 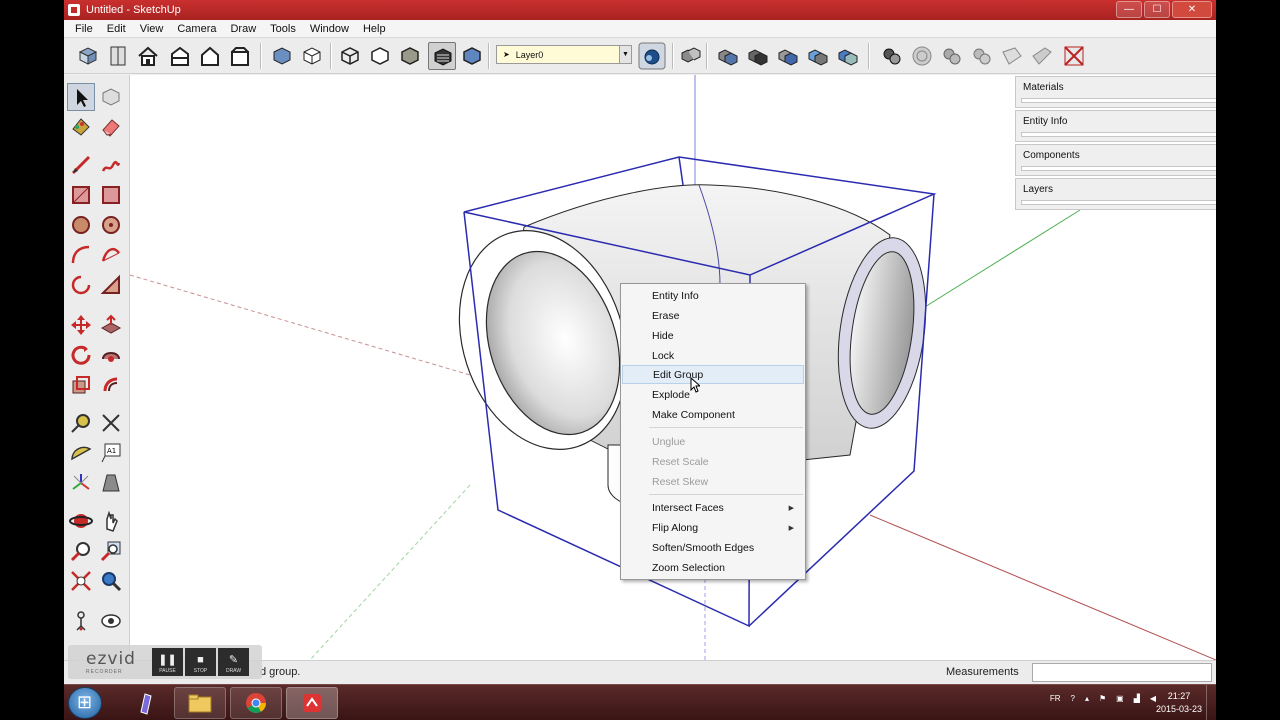 What do you see at coordinates (84, 29) in the screenshot?
I see `menu-file: File` at bounding box center [84, 29].